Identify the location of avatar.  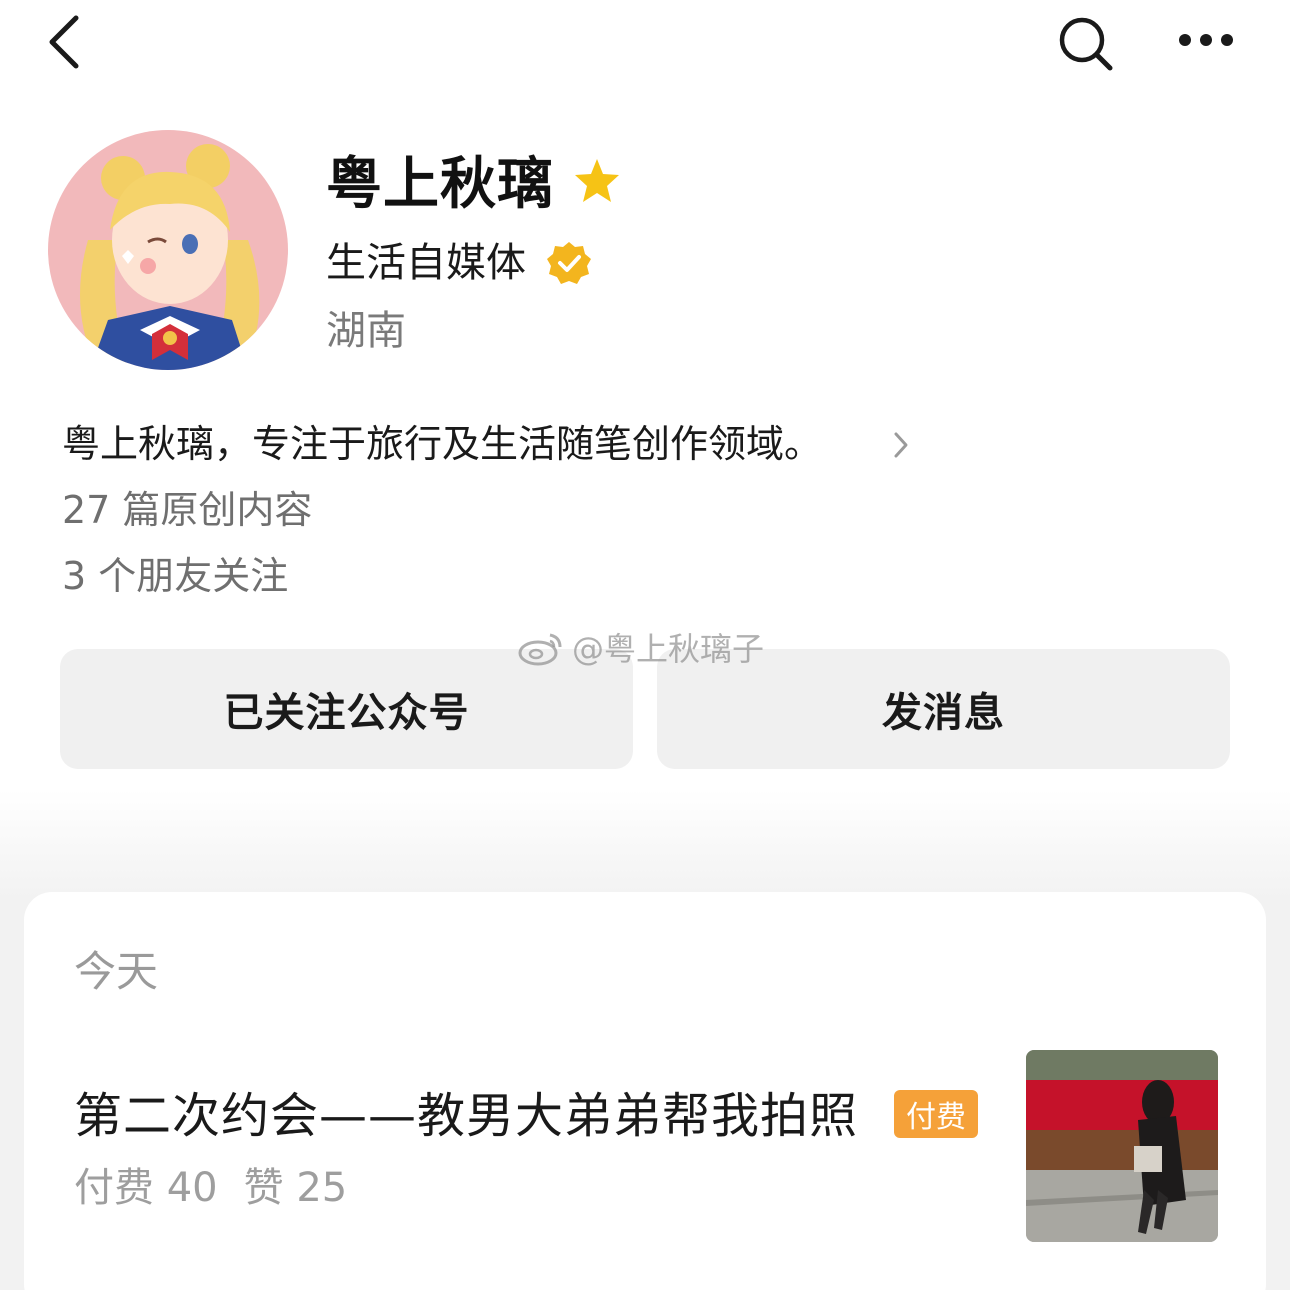
(168, 250).